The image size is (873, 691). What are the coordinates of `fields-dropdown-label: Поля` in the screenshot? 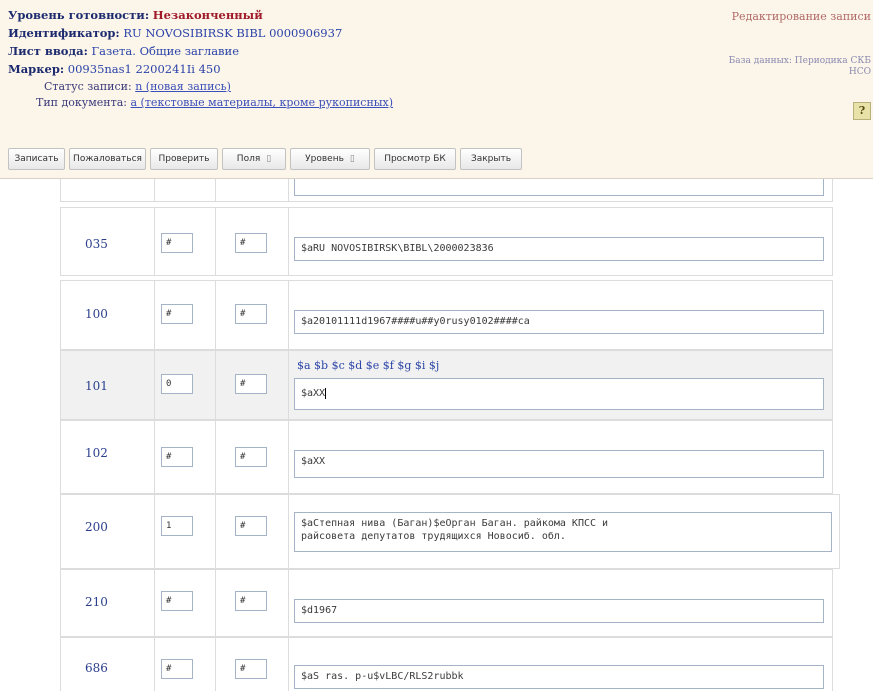 It's located at (248, 159).